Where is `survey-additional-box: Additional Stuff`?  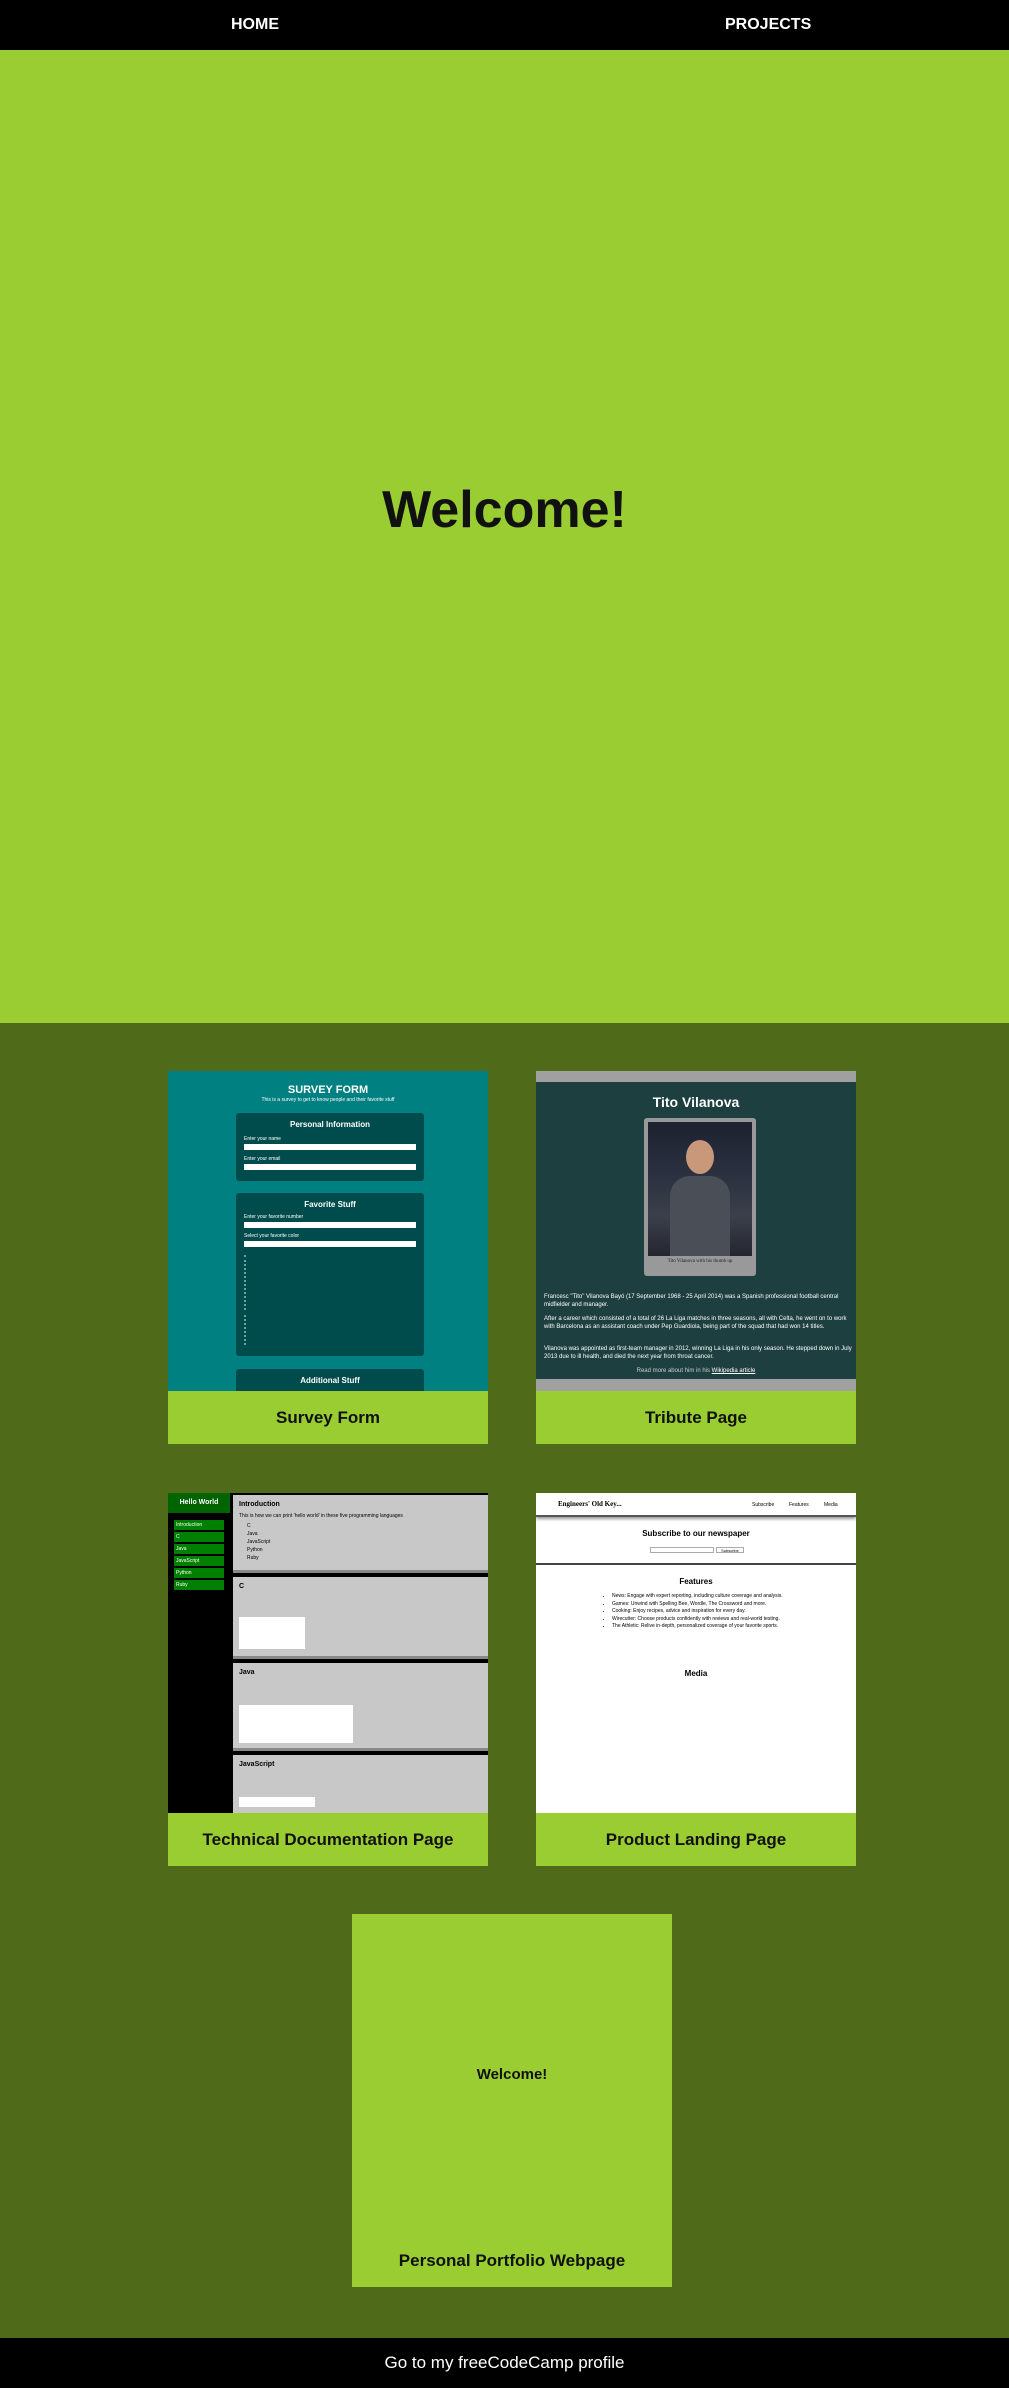 survey-additional-box: Additional Stuff is located at coordinates (330, 1380).